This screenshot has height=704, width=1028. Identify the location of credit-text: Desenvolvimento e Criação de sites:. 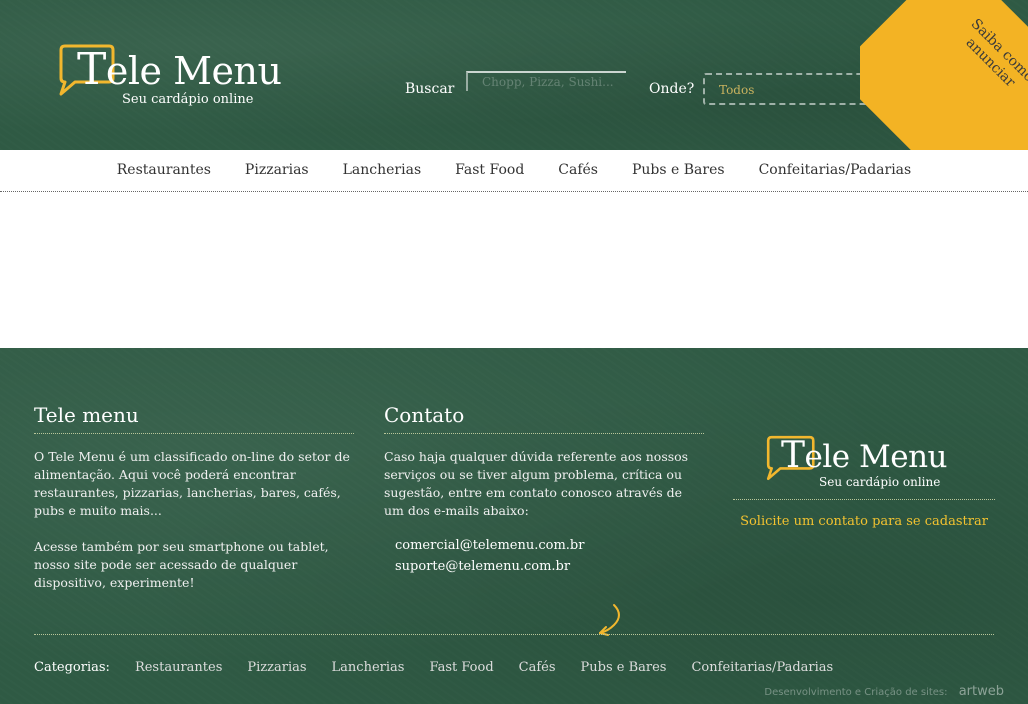
(856, 692).